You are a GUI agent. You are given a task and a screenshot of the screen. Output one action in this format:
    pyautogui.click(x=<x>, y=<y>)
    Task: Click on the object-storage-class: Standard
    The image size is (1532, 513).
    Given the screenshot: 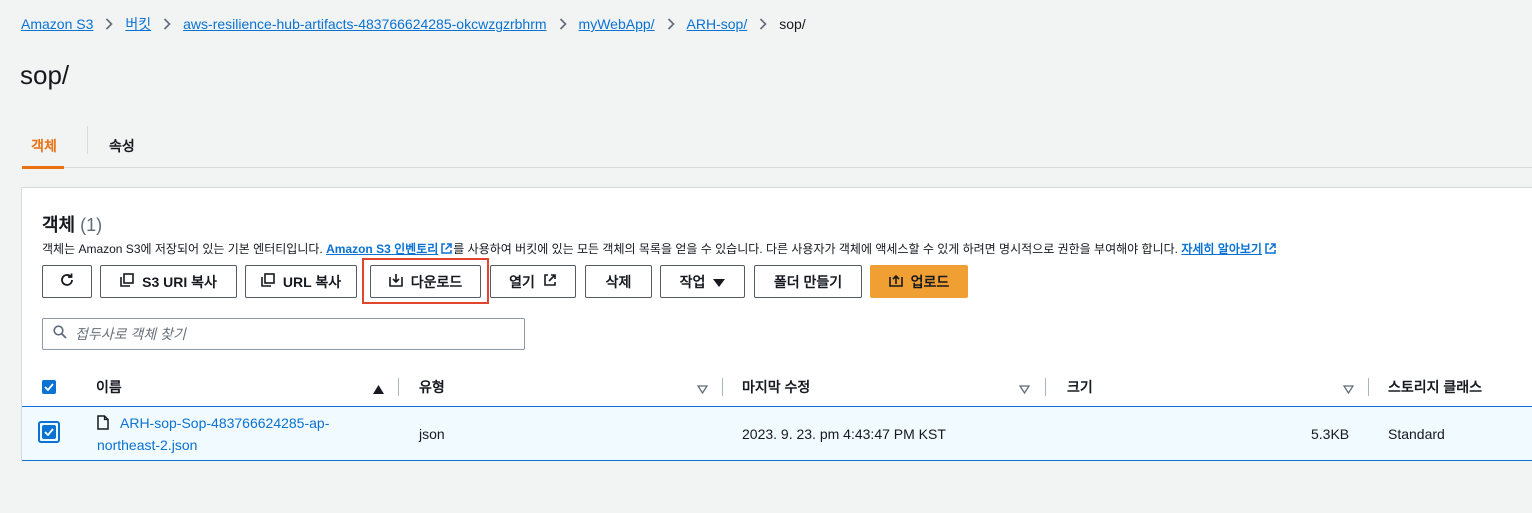 What is the action you would take?
    pyautogui.click(x=1416, y=434)
    